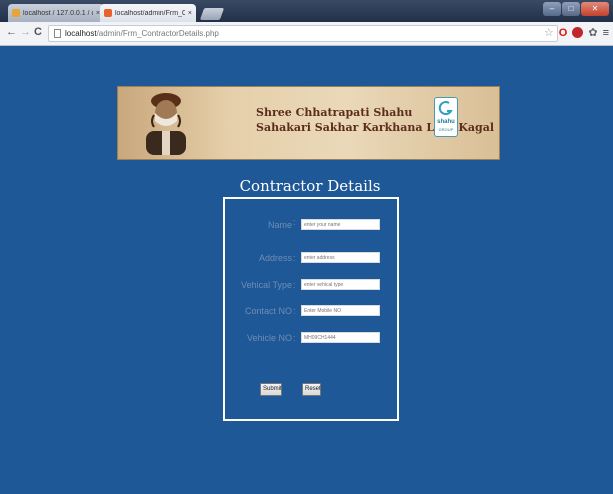 The height and width of the screenshot is (494, 613). I want to click on page-icon, so click(57, 33).